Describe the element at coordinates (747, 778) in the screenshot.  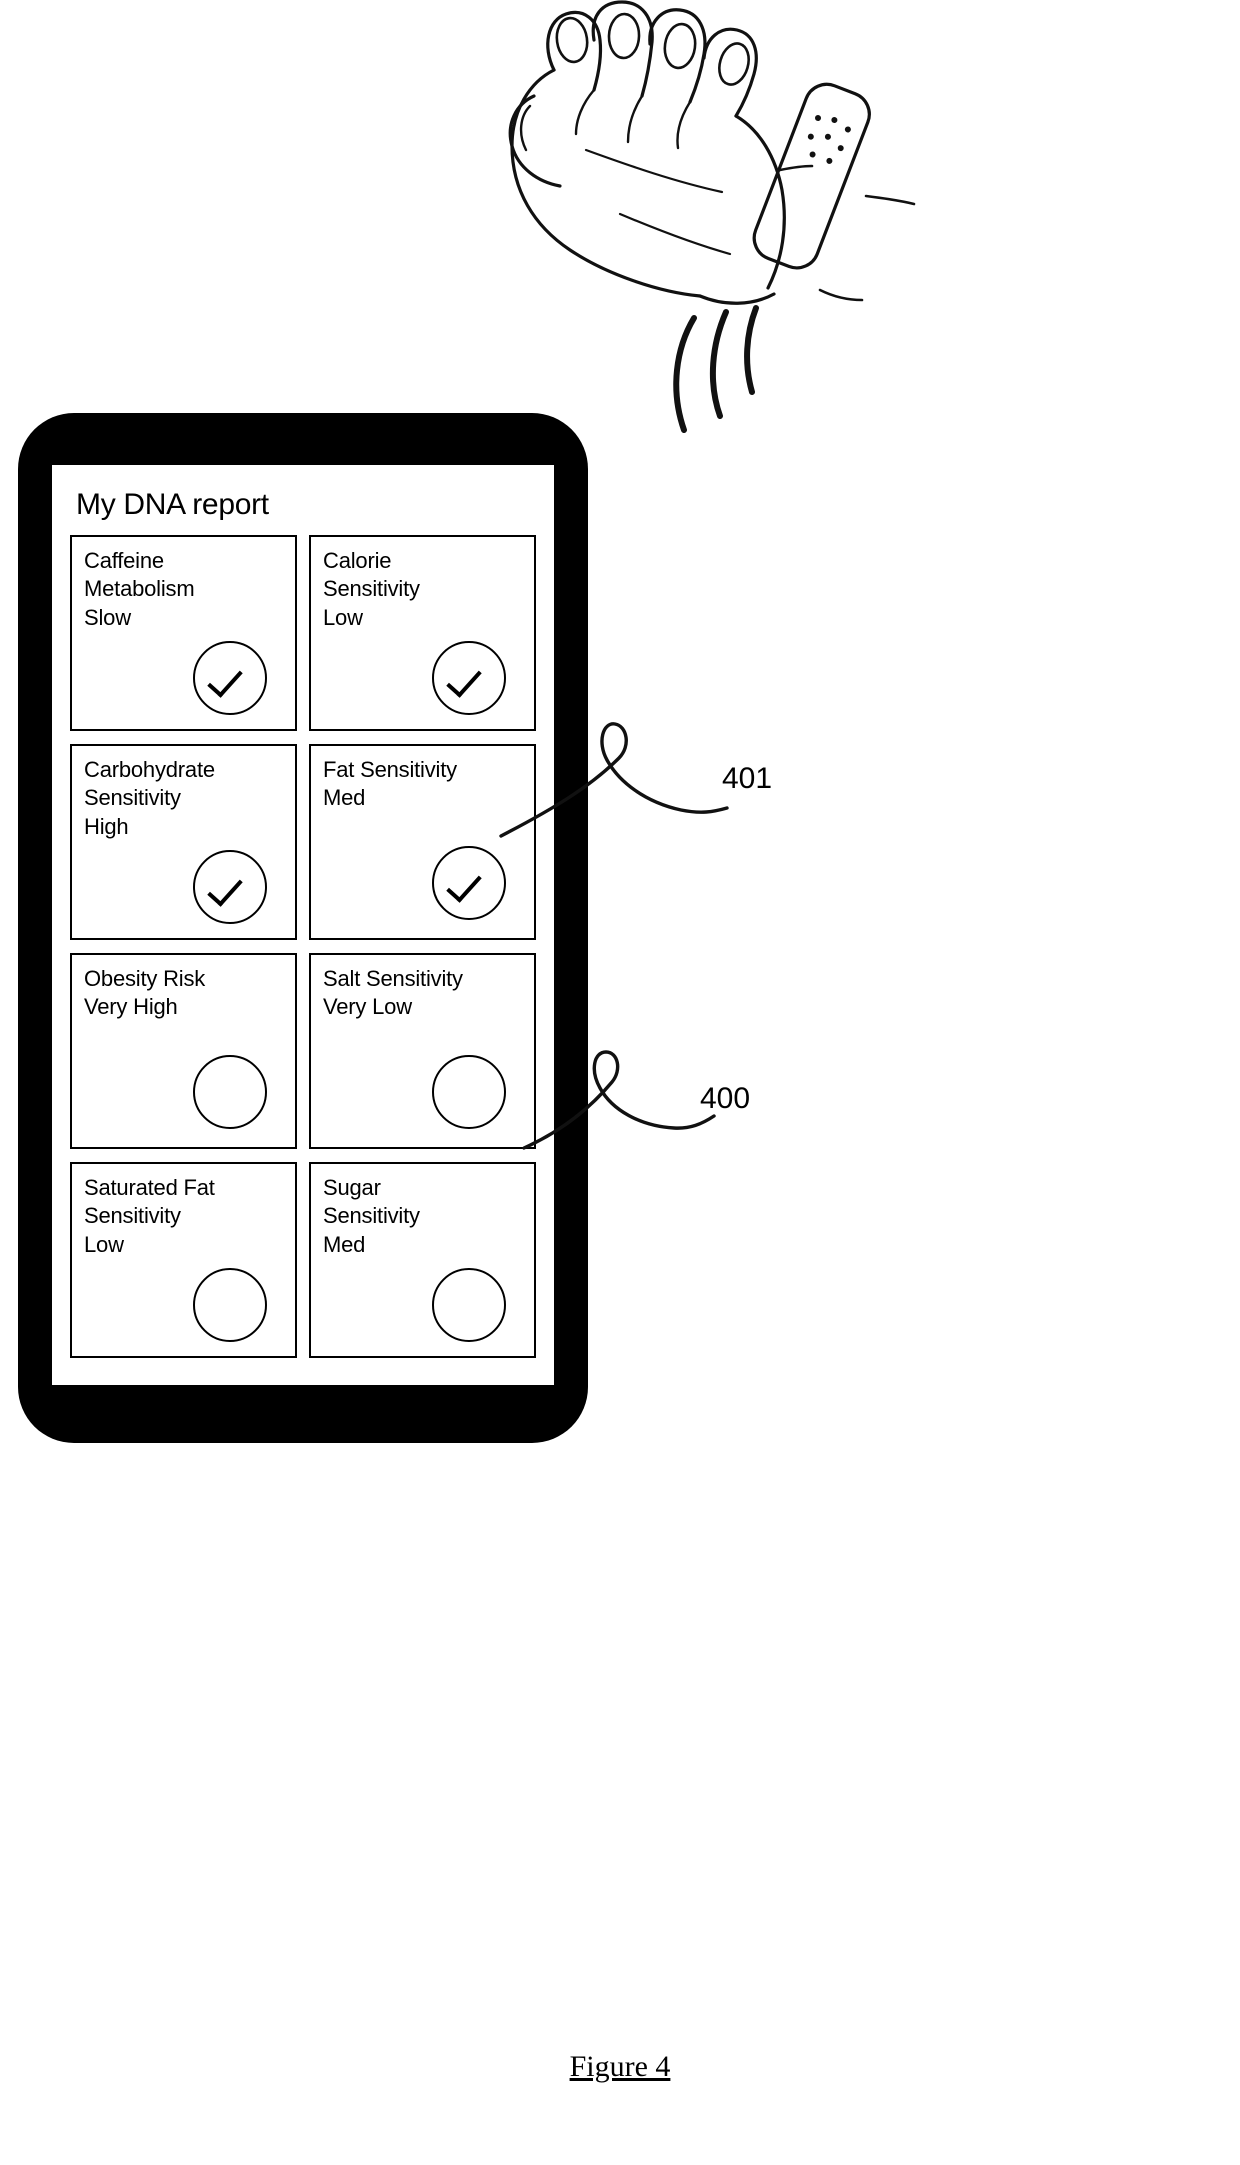
I see `reference-numeral-401: 401` at that location.